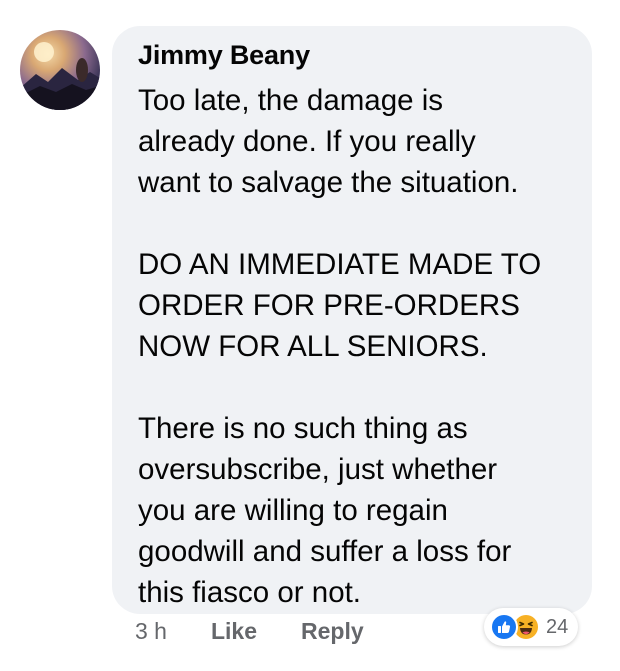 The image size is (620, 671). Describe the element at coordinates (557, 626) in the screenshot. I see `reaction-count: 24` at that location.